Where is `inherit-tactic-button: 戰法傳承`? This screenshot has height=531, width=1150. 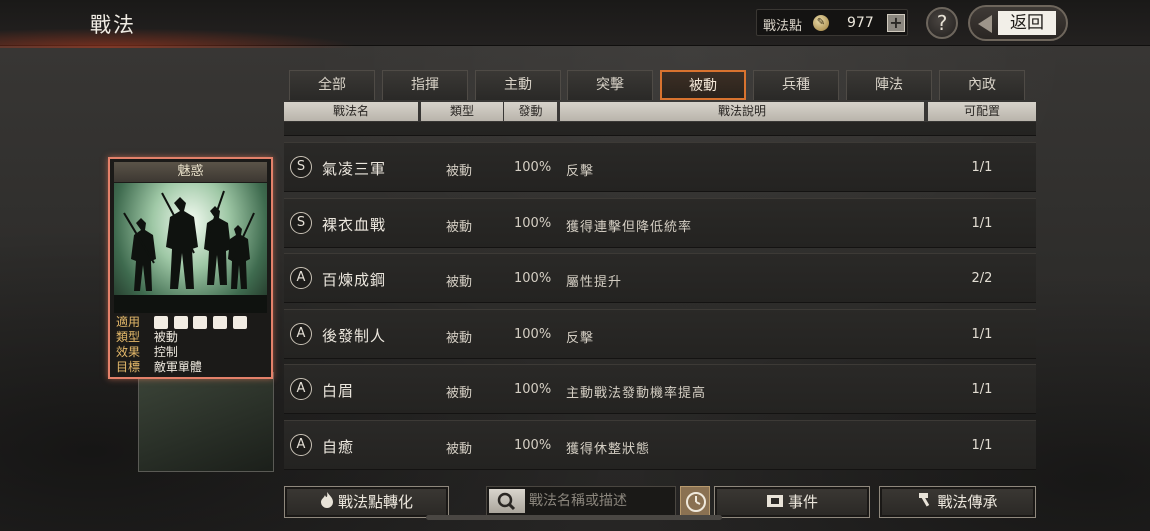
inherit-tactic-button: 戰法傳承 is located at coordinates (957, 502).